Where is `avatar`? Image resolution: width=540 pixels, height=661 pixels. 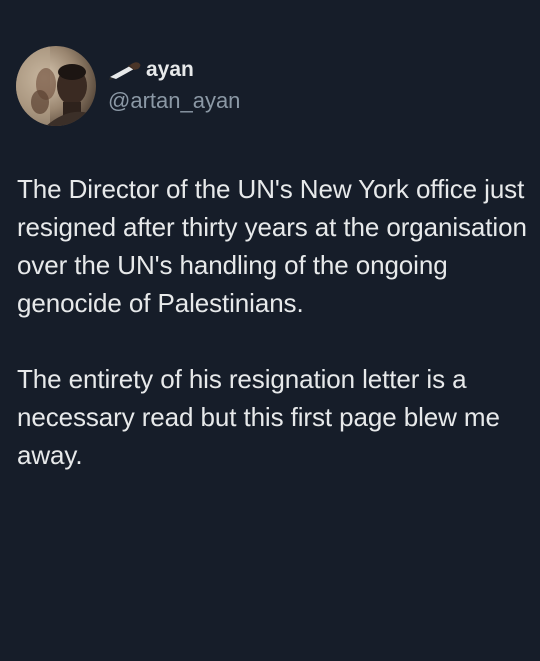 avatar is located at coordinates (56, 86).